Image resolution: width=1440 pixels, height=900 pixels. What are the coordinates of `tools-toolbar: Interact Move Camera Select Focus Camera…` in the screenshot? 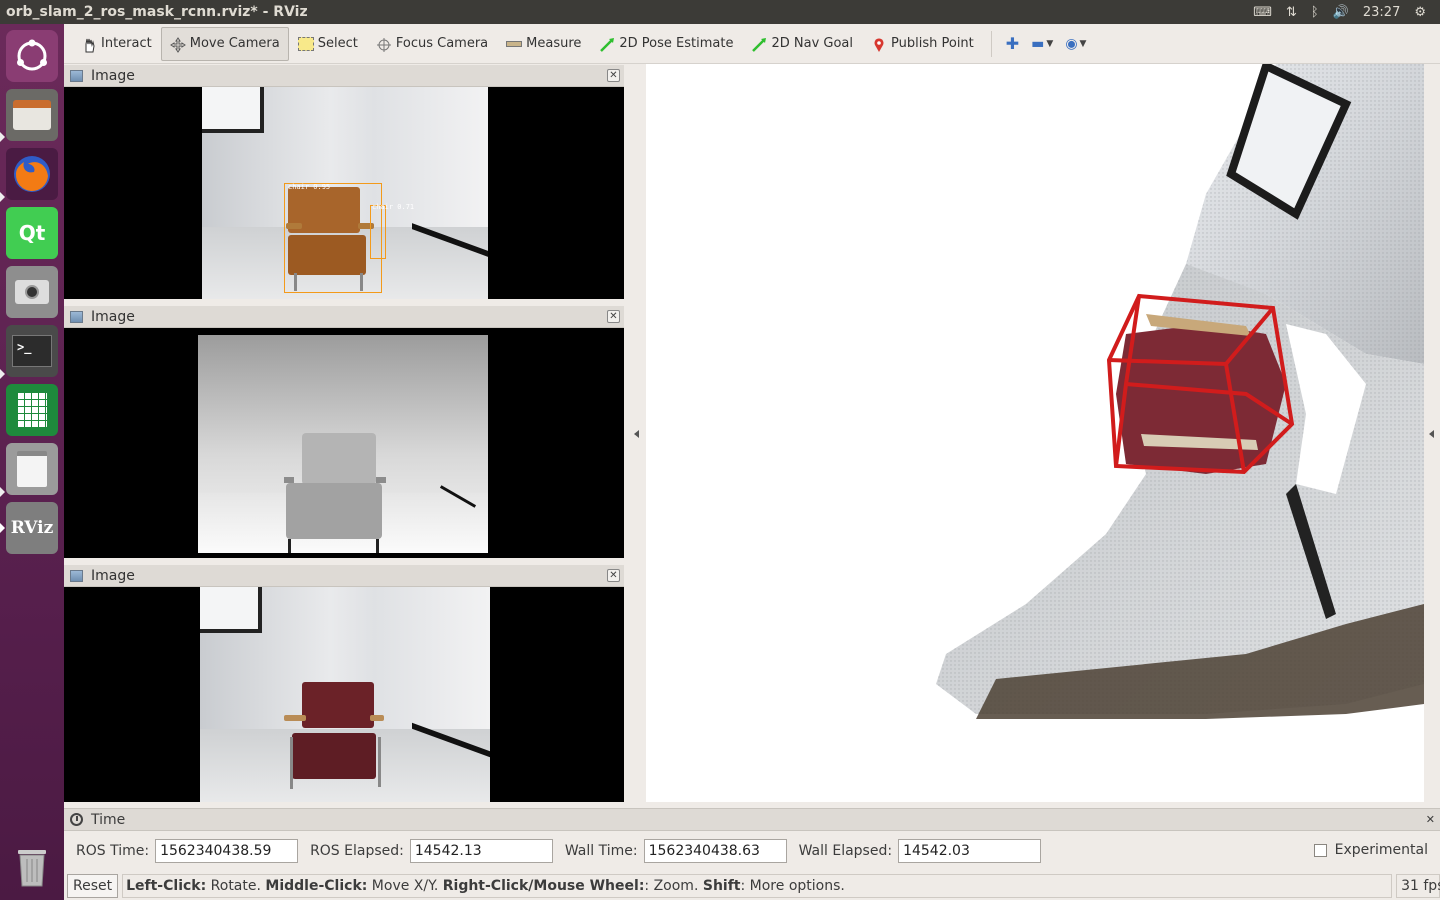 It's located at (752, 44).